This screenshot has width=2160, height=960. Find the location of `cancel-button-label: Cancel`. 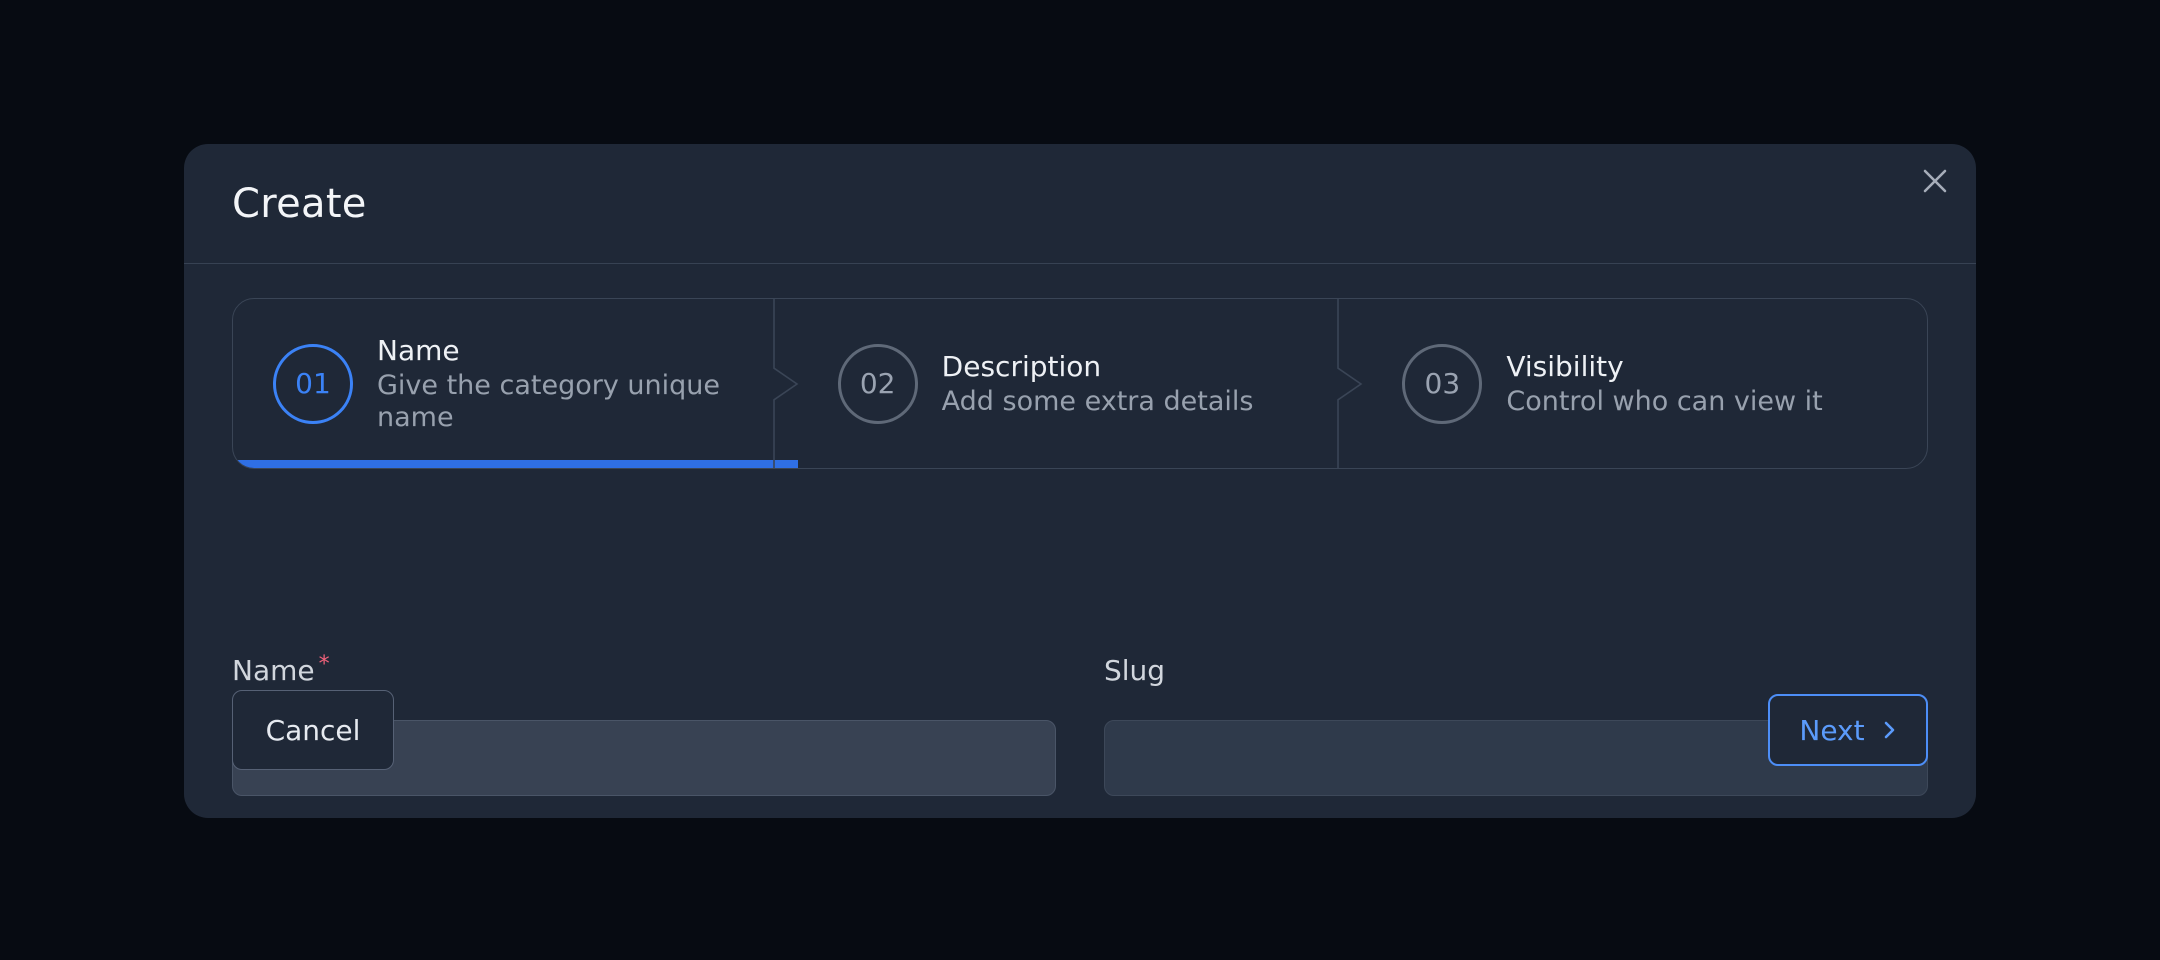

cancel-button-label: Cancel is located at coordinates (313, 730).